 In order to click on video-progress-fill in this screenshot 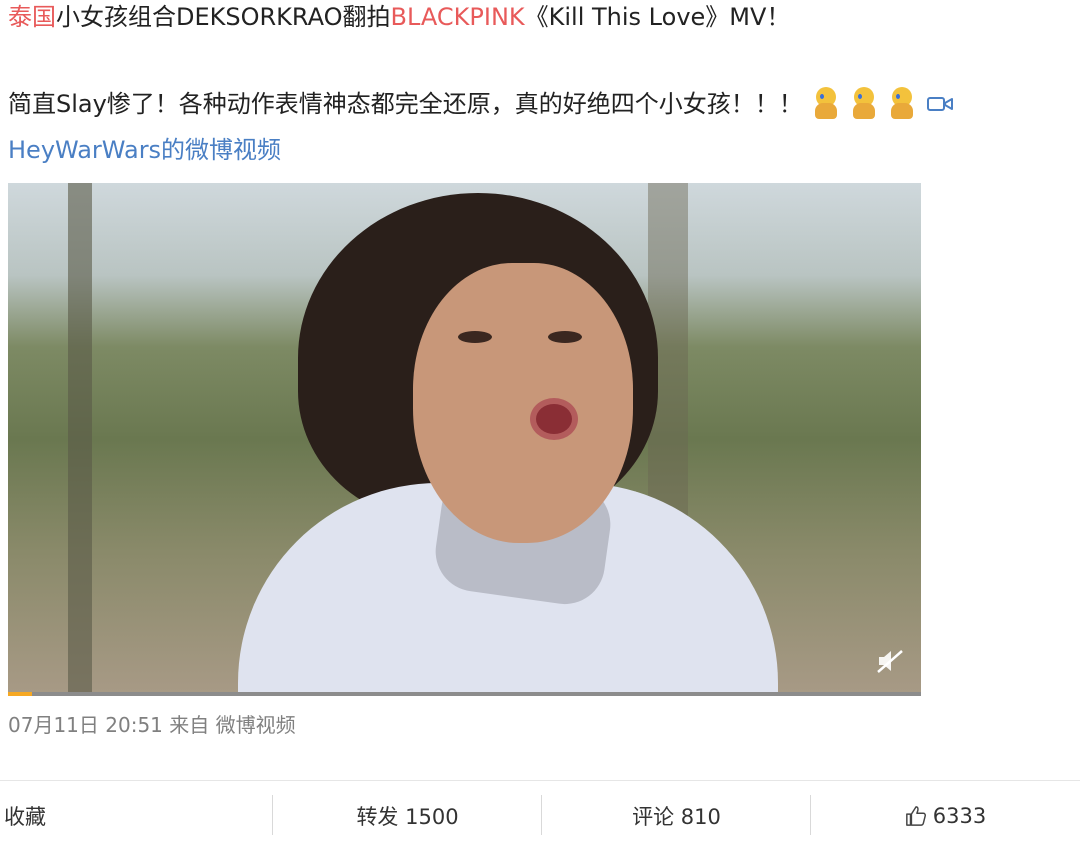, I will do `click(20, 694)`.